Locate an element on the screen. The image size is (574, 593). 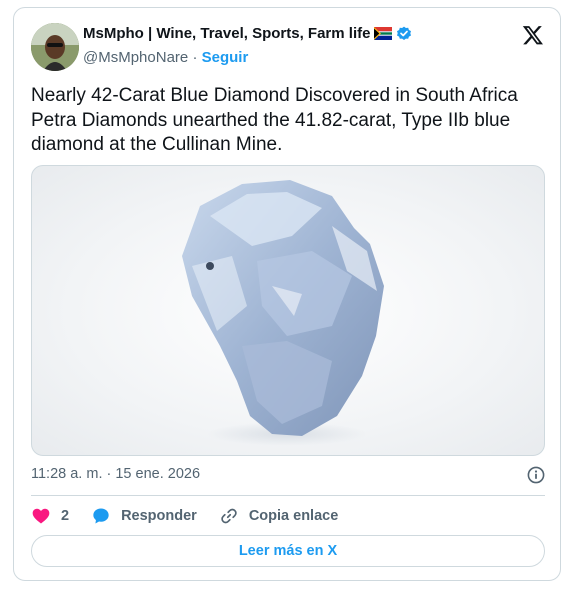
south-africa-flag-icon is located at coordinates (383, 33).